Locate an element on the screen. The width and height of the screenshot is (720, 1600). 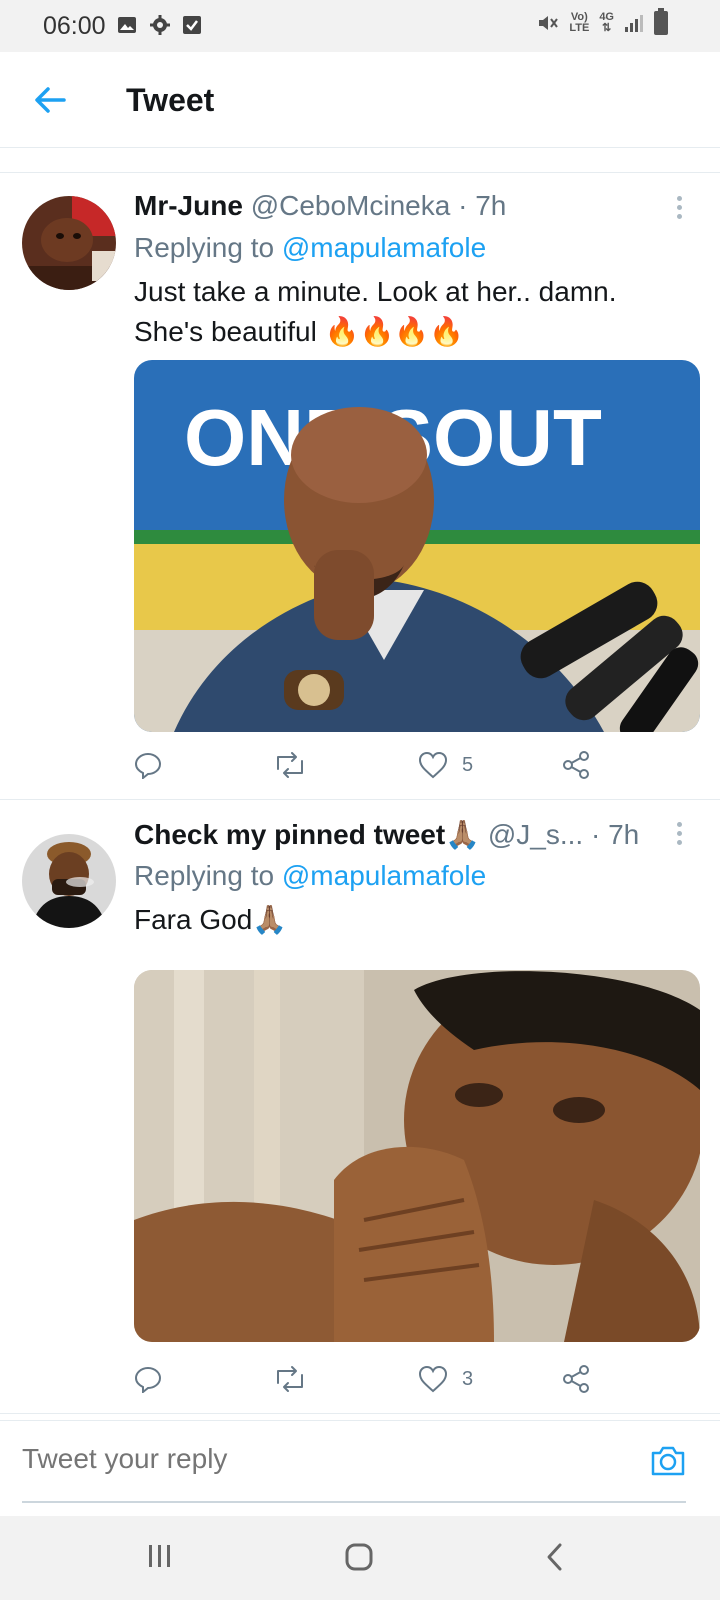
like-action: 3 is located at coordinates (445, 1379).